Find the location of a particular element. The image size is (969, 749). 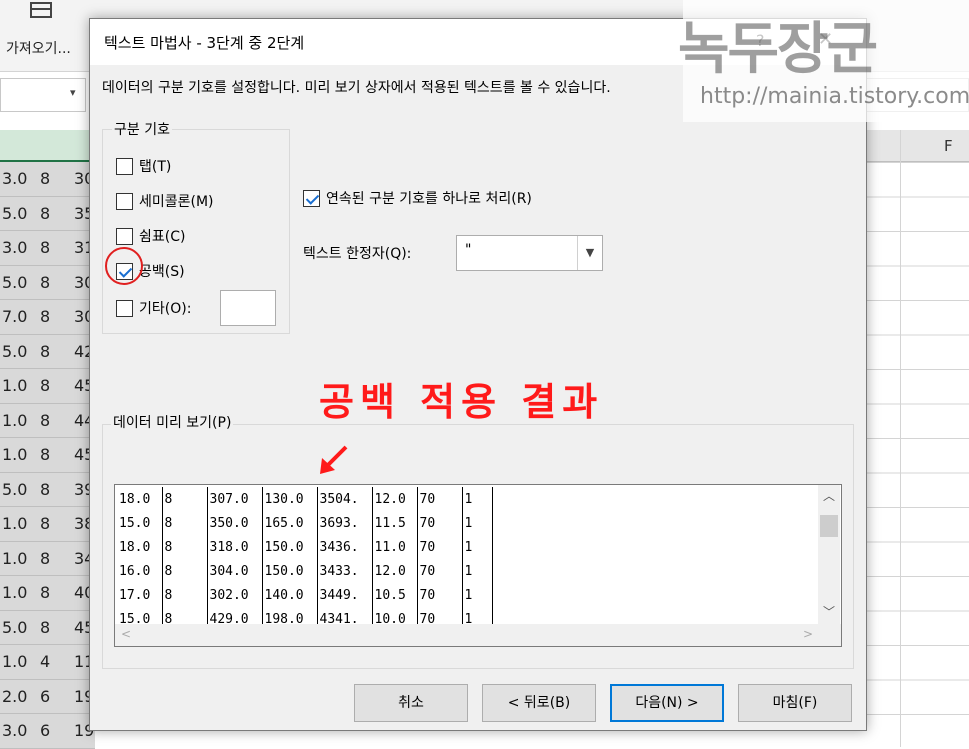

sheet-row: 3.0 8 30 is located at coordinates (47, 179).